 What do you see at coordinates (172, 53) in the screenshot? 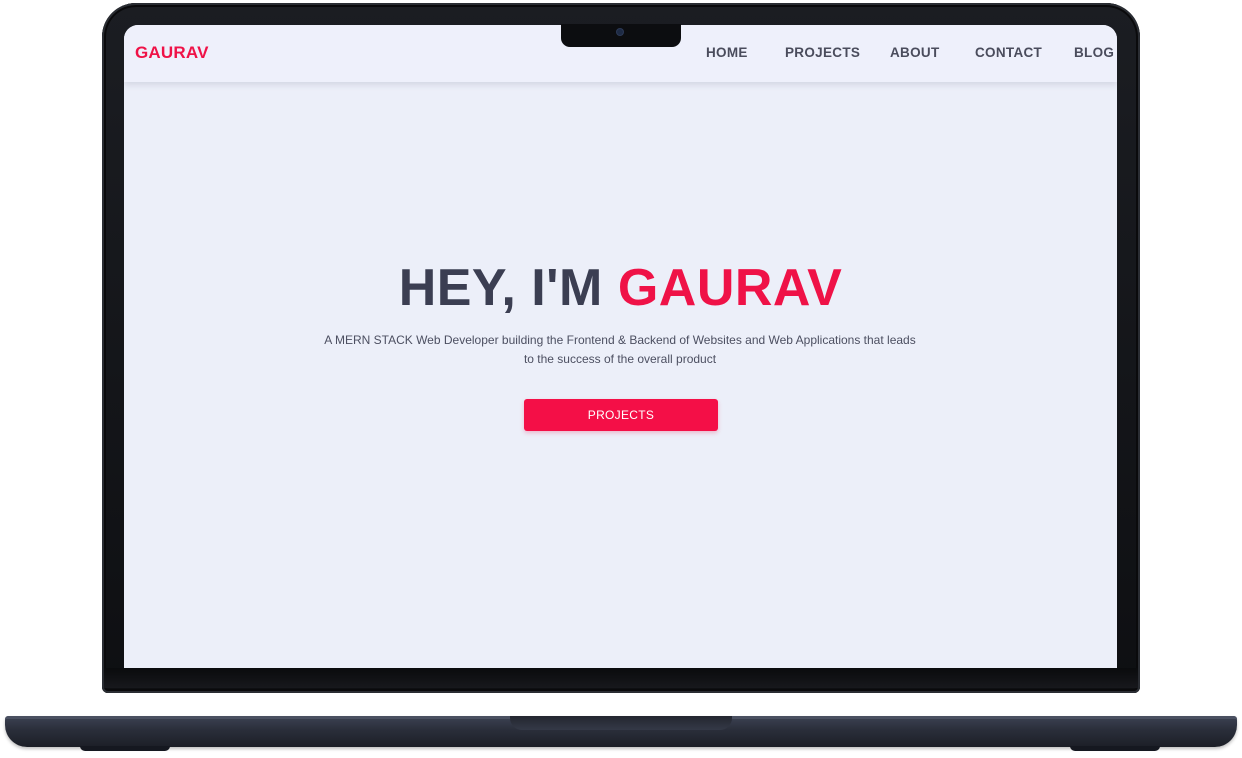
I see `brand-logo: GAURAV` at bounding box center [172, 53].